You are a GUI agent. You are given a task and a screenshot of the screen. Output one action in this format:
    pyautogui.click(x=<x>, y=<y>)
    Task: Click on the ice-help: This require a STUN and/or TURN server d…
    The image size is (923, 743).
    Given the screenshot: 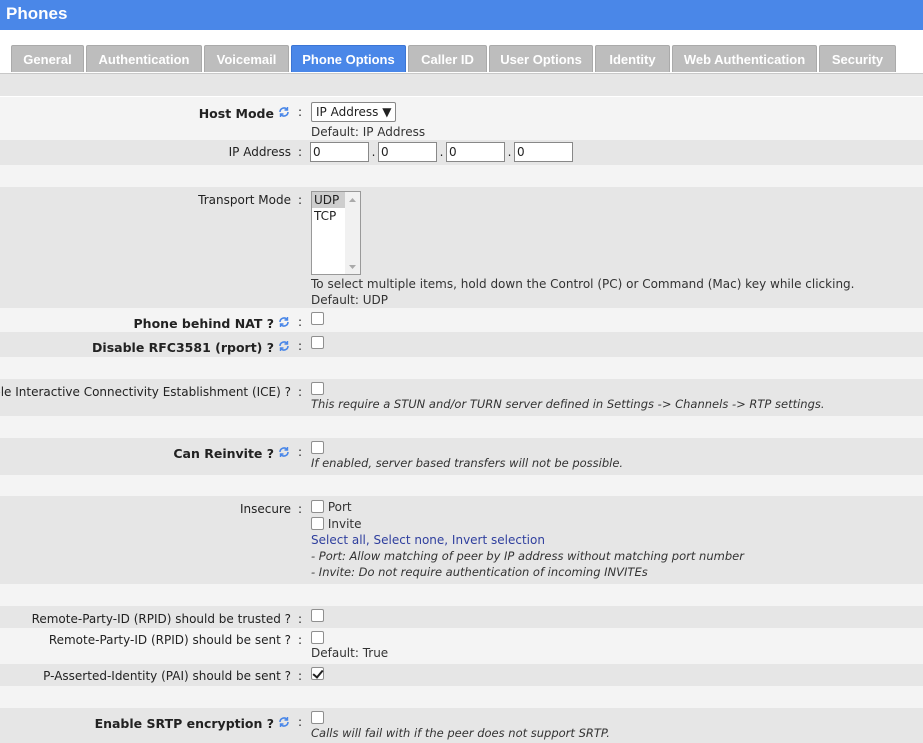 What is the action you would take?
    pyautogui.click(x=568, y=404)
    